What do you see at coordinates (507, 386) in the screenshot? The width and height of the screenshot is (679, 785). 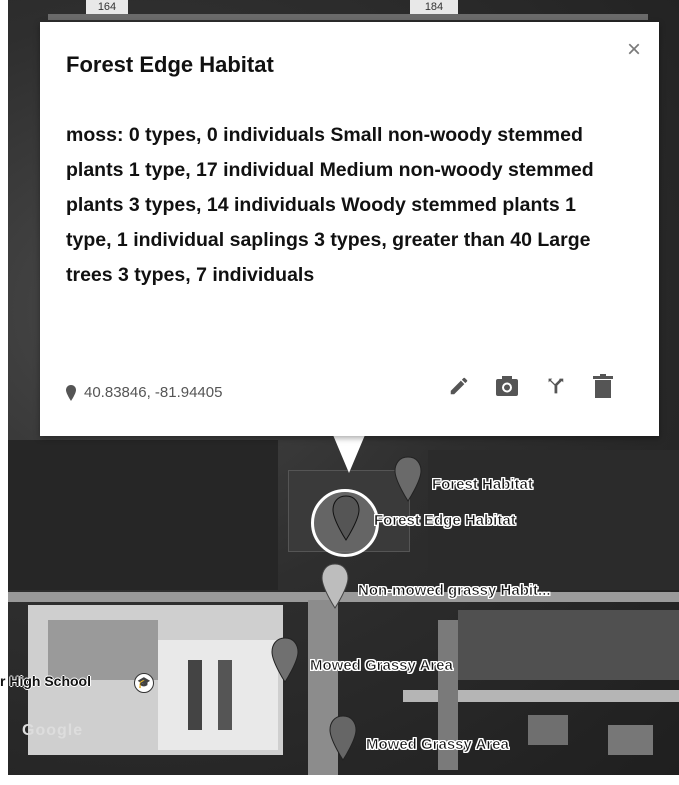 I see `camera-icon` at bounding box center [507, 386].